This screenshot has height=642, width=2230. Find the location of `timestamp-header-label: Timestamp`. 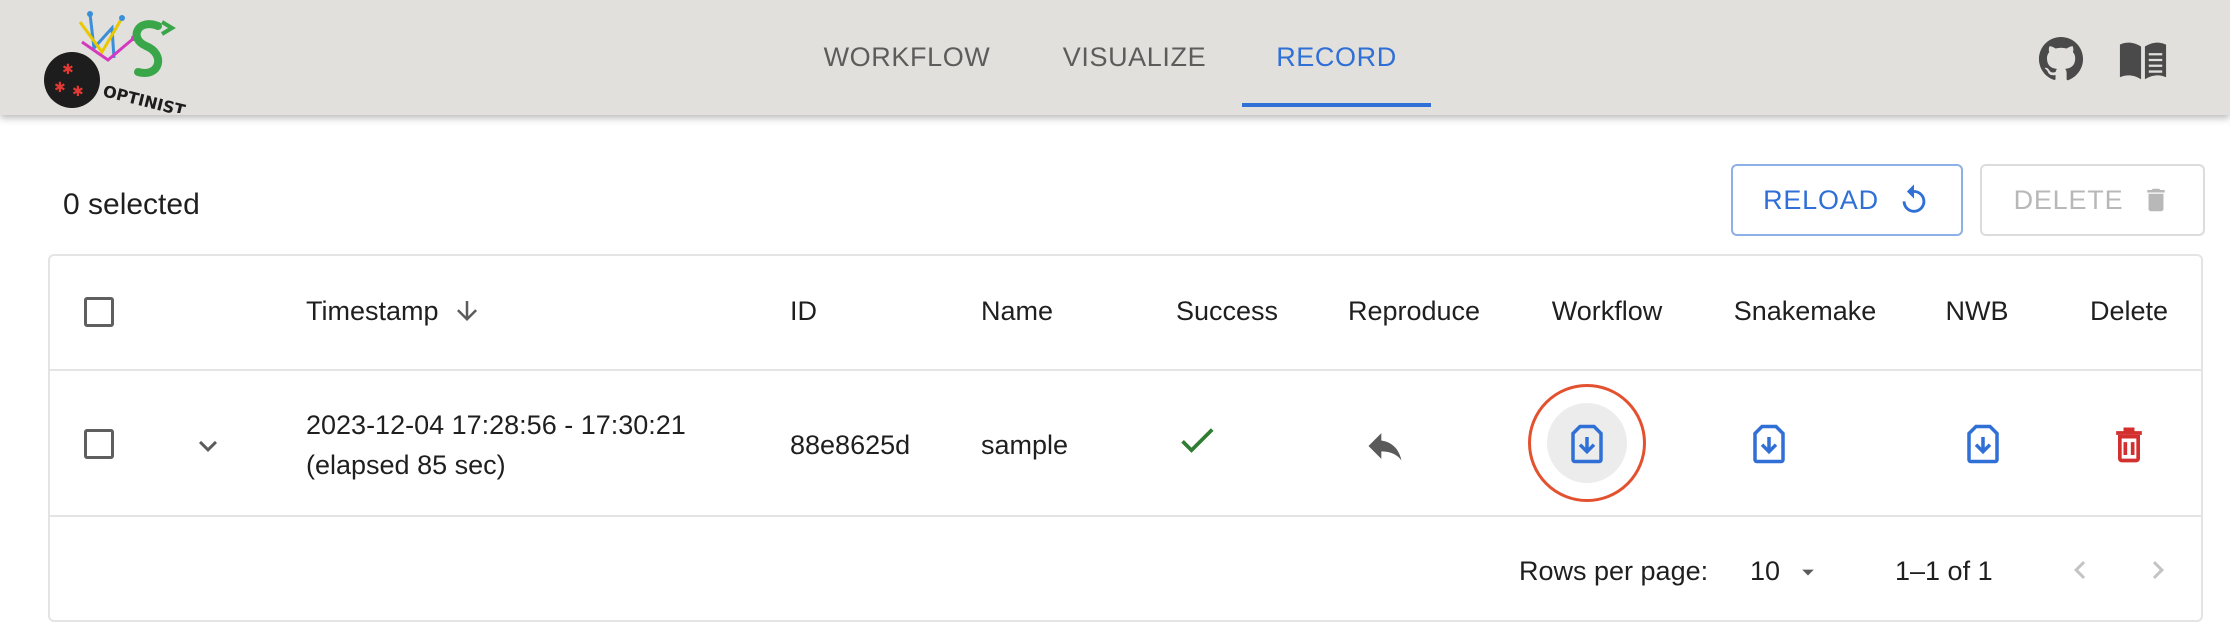

timestamp-header-label: Timestamp is located at coordinates (372, 311).